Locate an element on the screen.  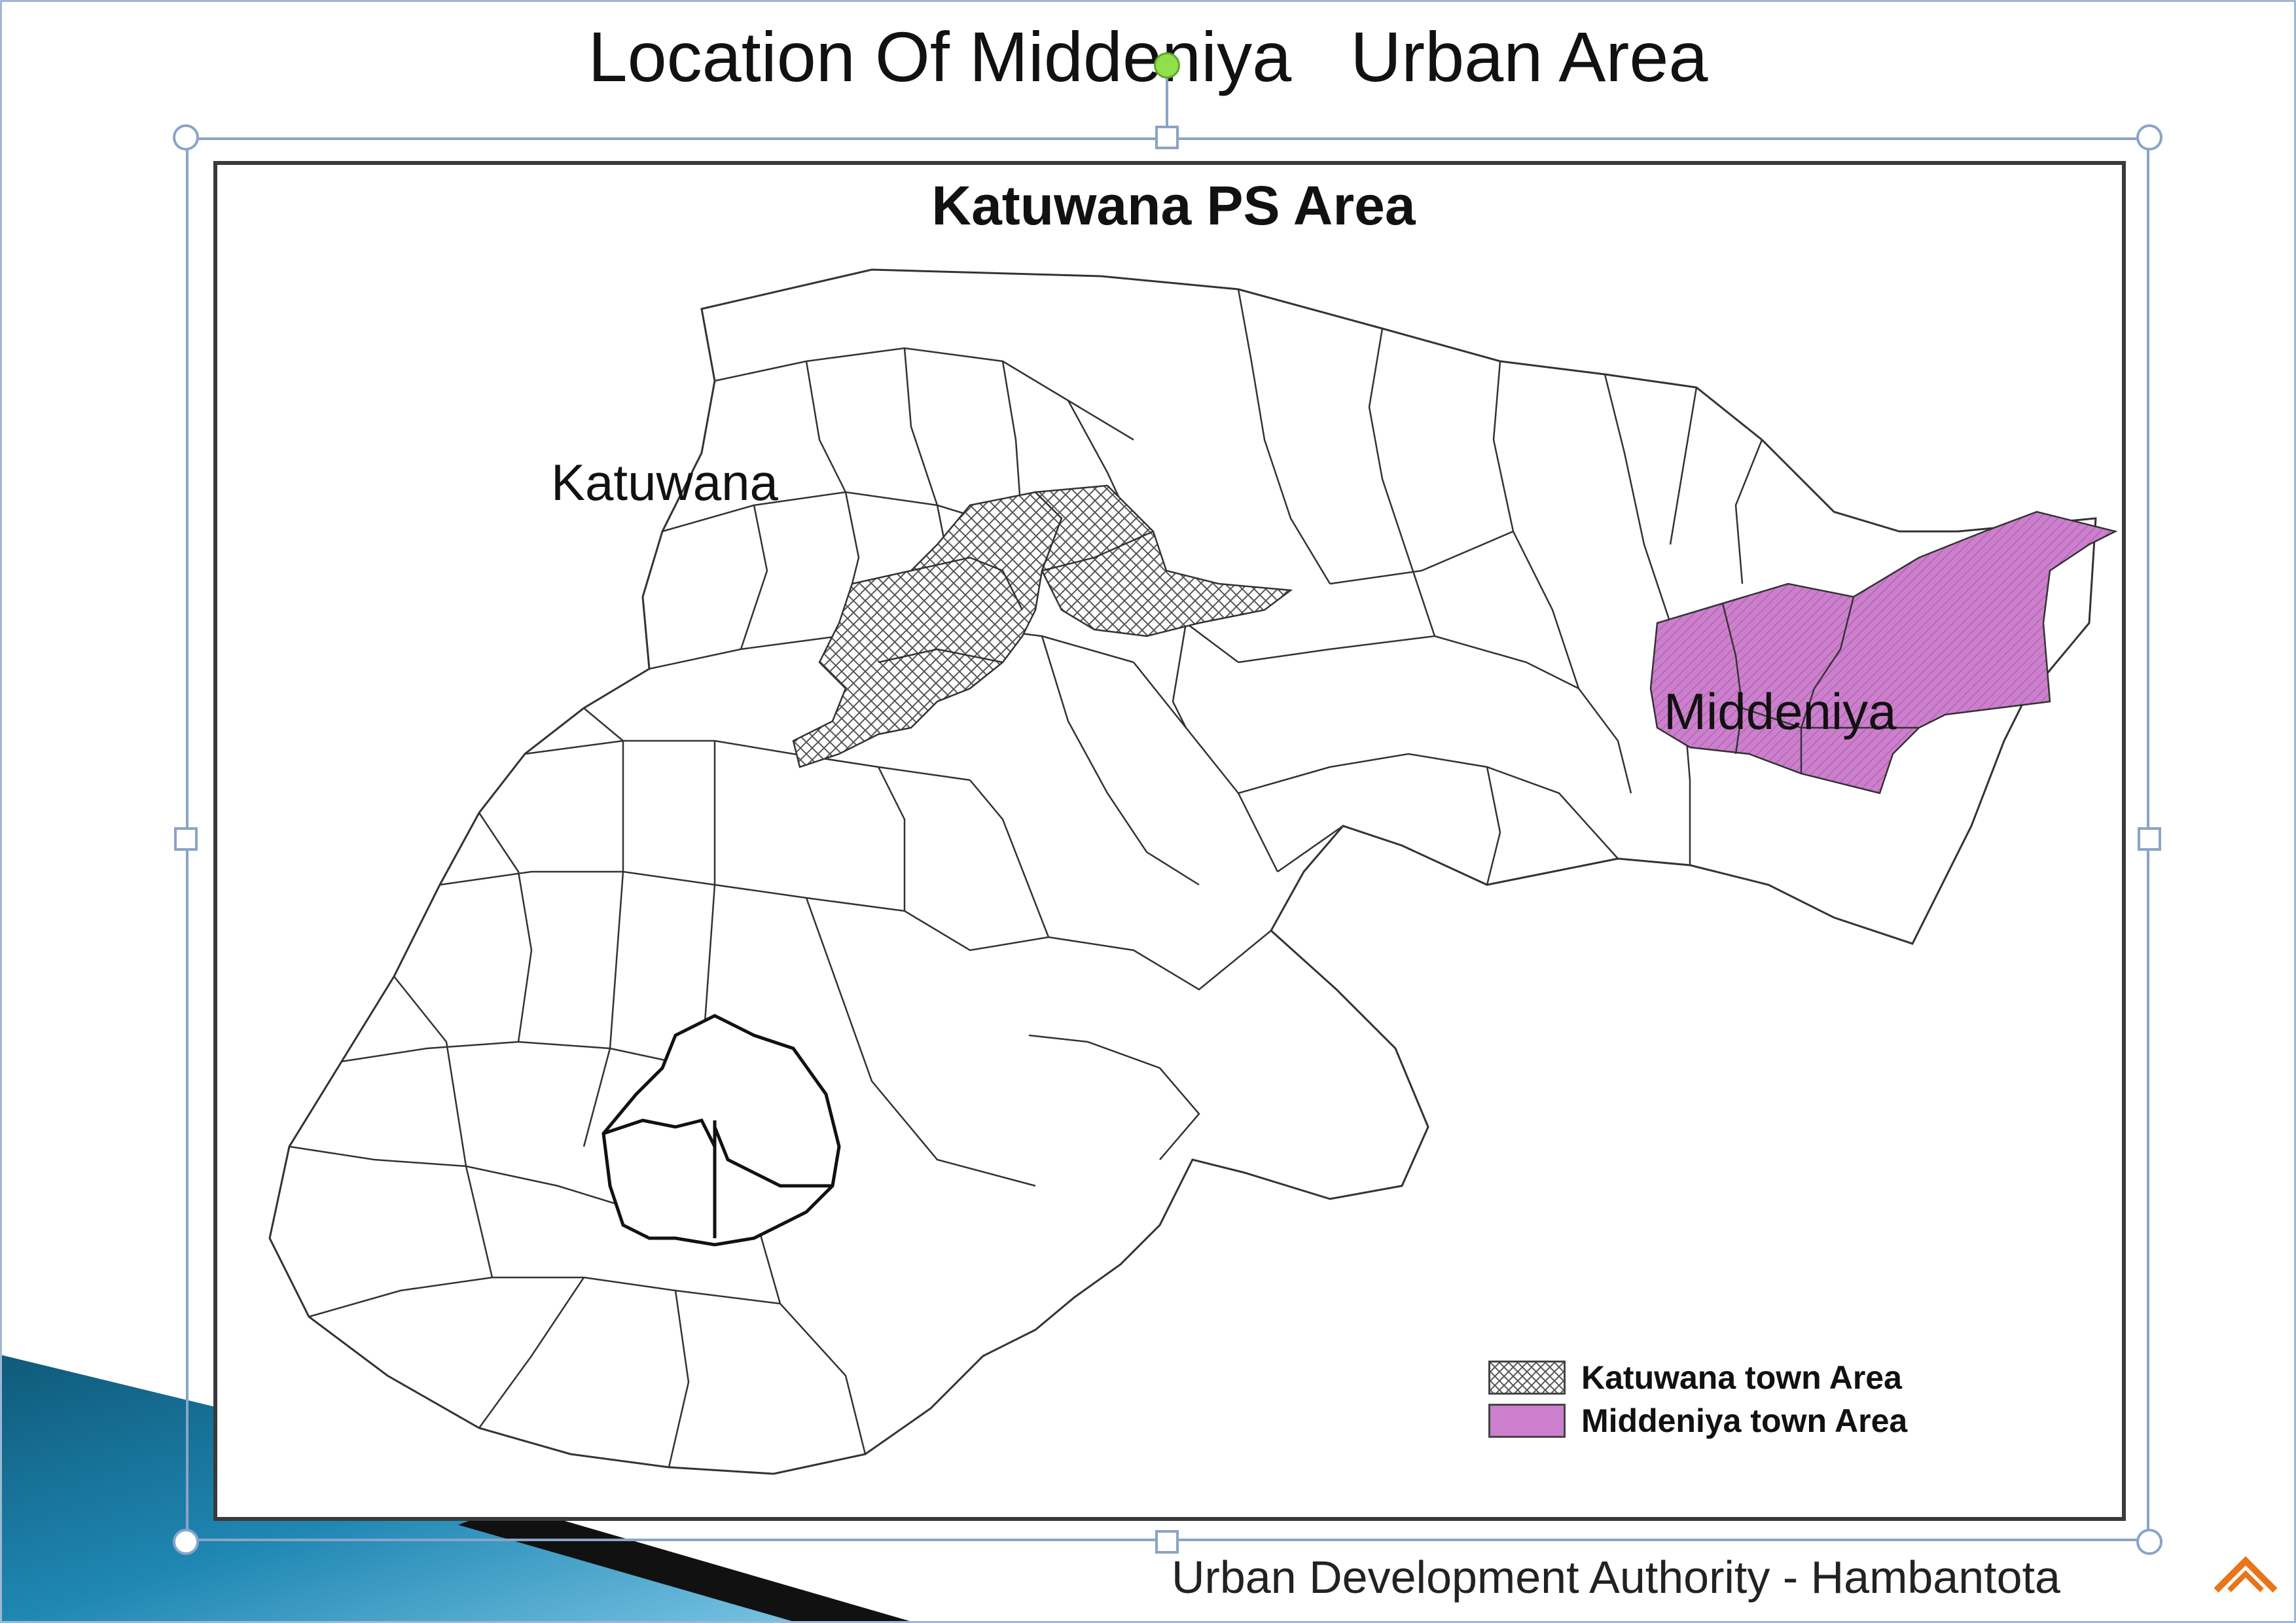
legend-label: Middeniya town Area is located at coordinates (1744, 1421).